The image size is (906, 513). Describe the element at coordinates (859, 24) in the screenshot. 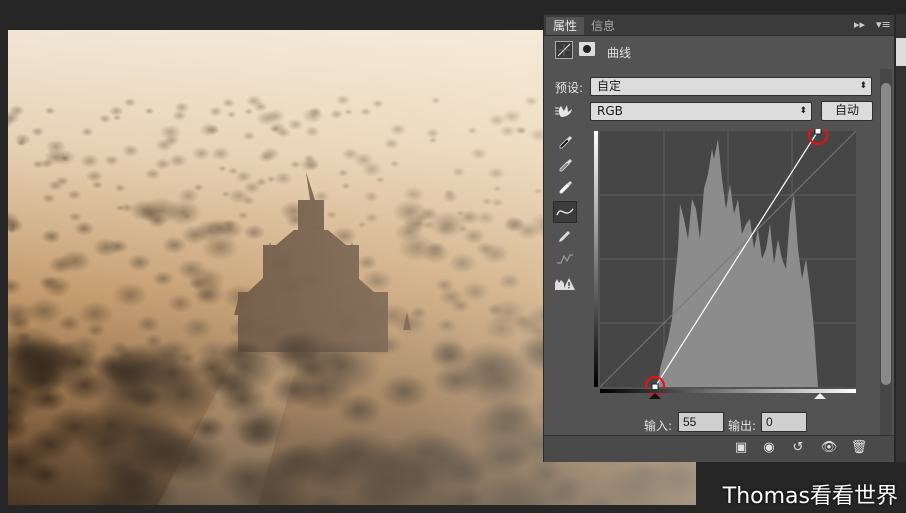

I see `collapse-panel-icon: ▸▸` at that location.